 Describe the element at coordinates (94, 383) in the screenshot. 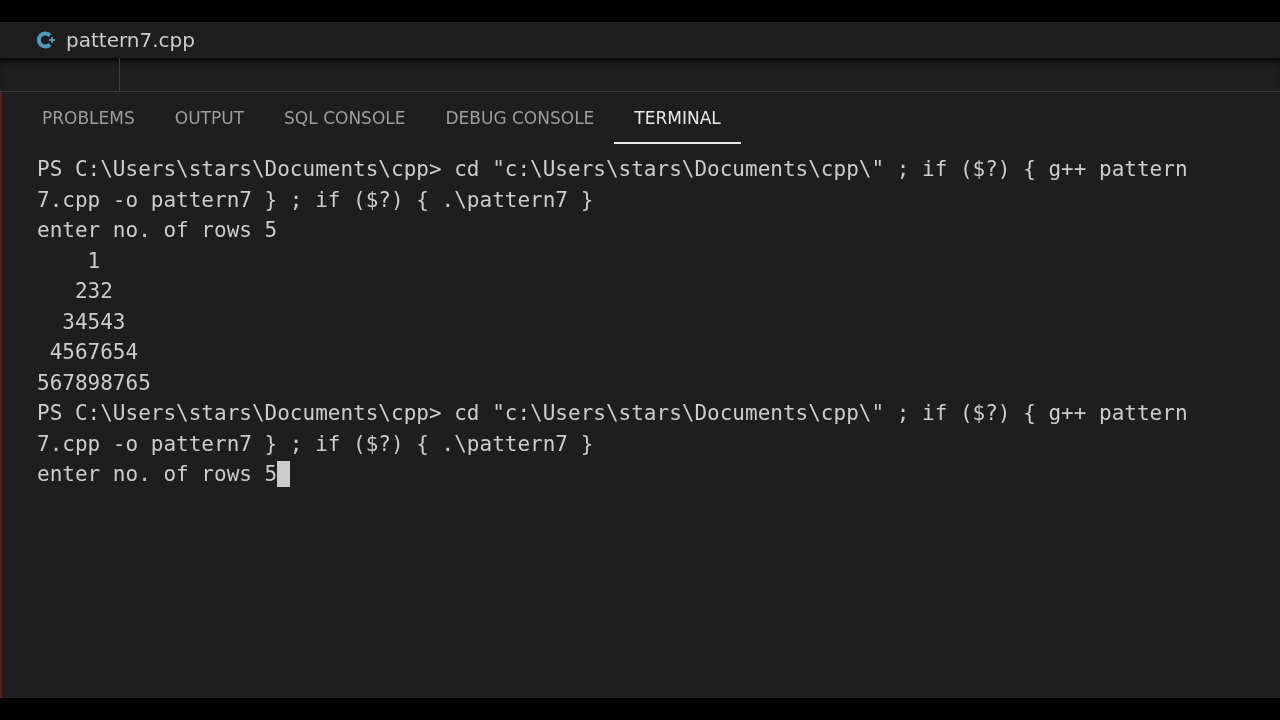

I see `terminal-line: 567898765` at that location.